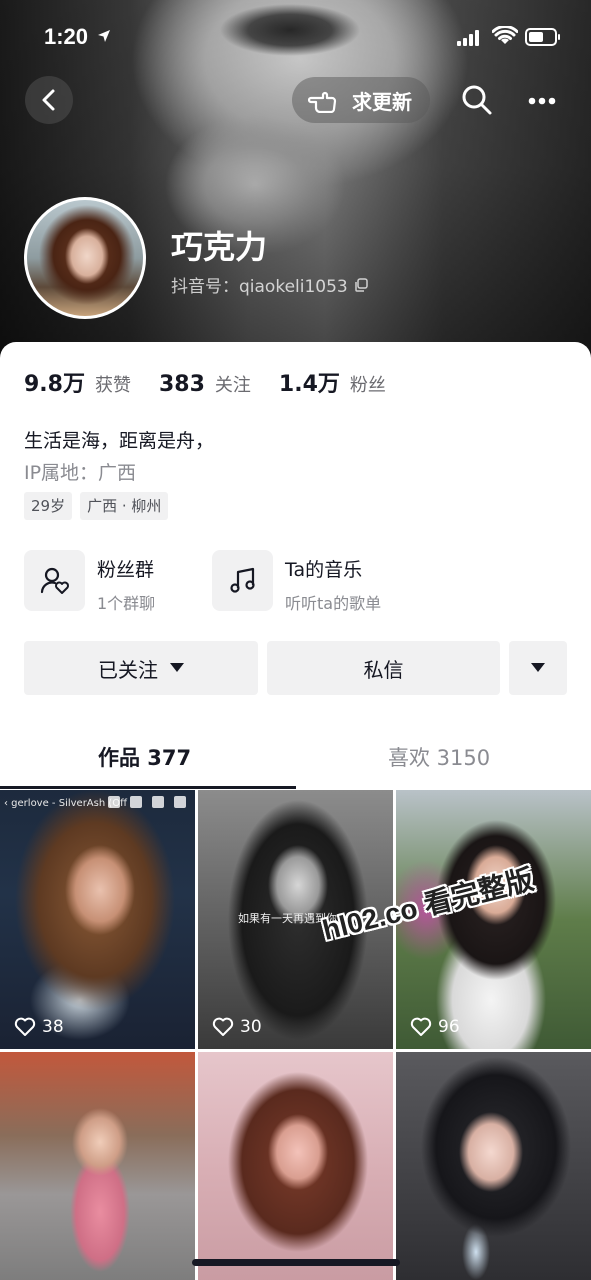 The width and height of the screenshot is (591, 1280). Describe the element at coordinates (322, 102) in the screenshot. I see `pointing-hand-icon` at that location.